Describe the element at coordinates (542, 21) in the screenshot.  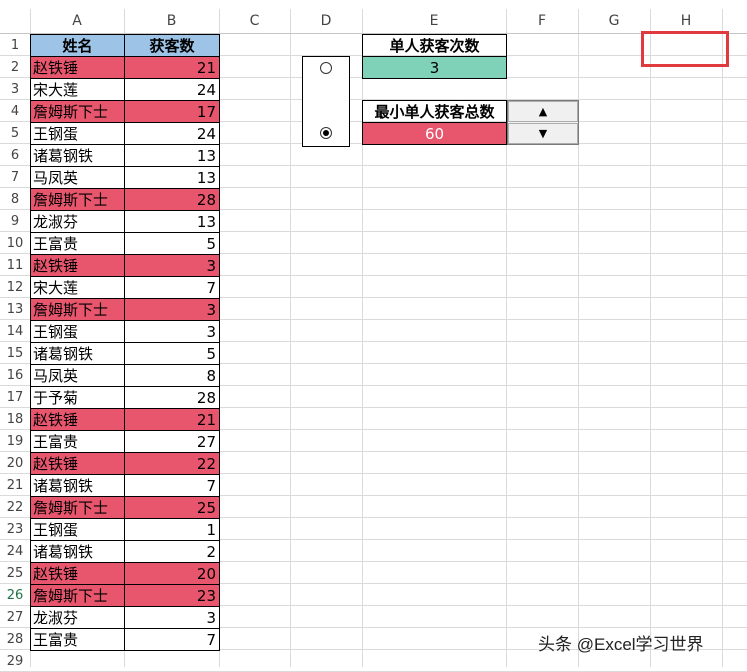
I see `column-header-f: F` at that location.